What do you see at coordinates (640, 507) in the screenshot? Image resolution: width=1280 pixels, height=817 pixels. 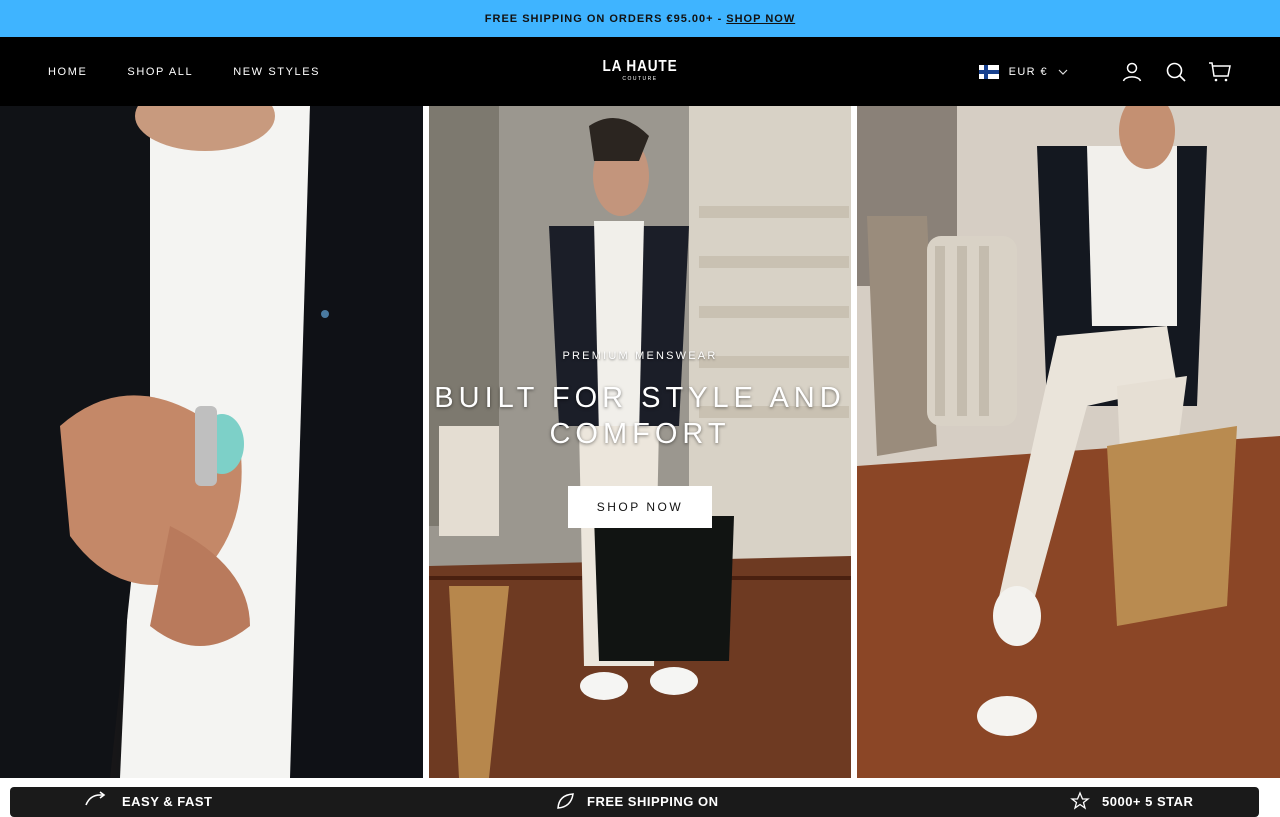 I see `hero-shop-now-button: SHOP NOW` at bounding box center [640, 507].